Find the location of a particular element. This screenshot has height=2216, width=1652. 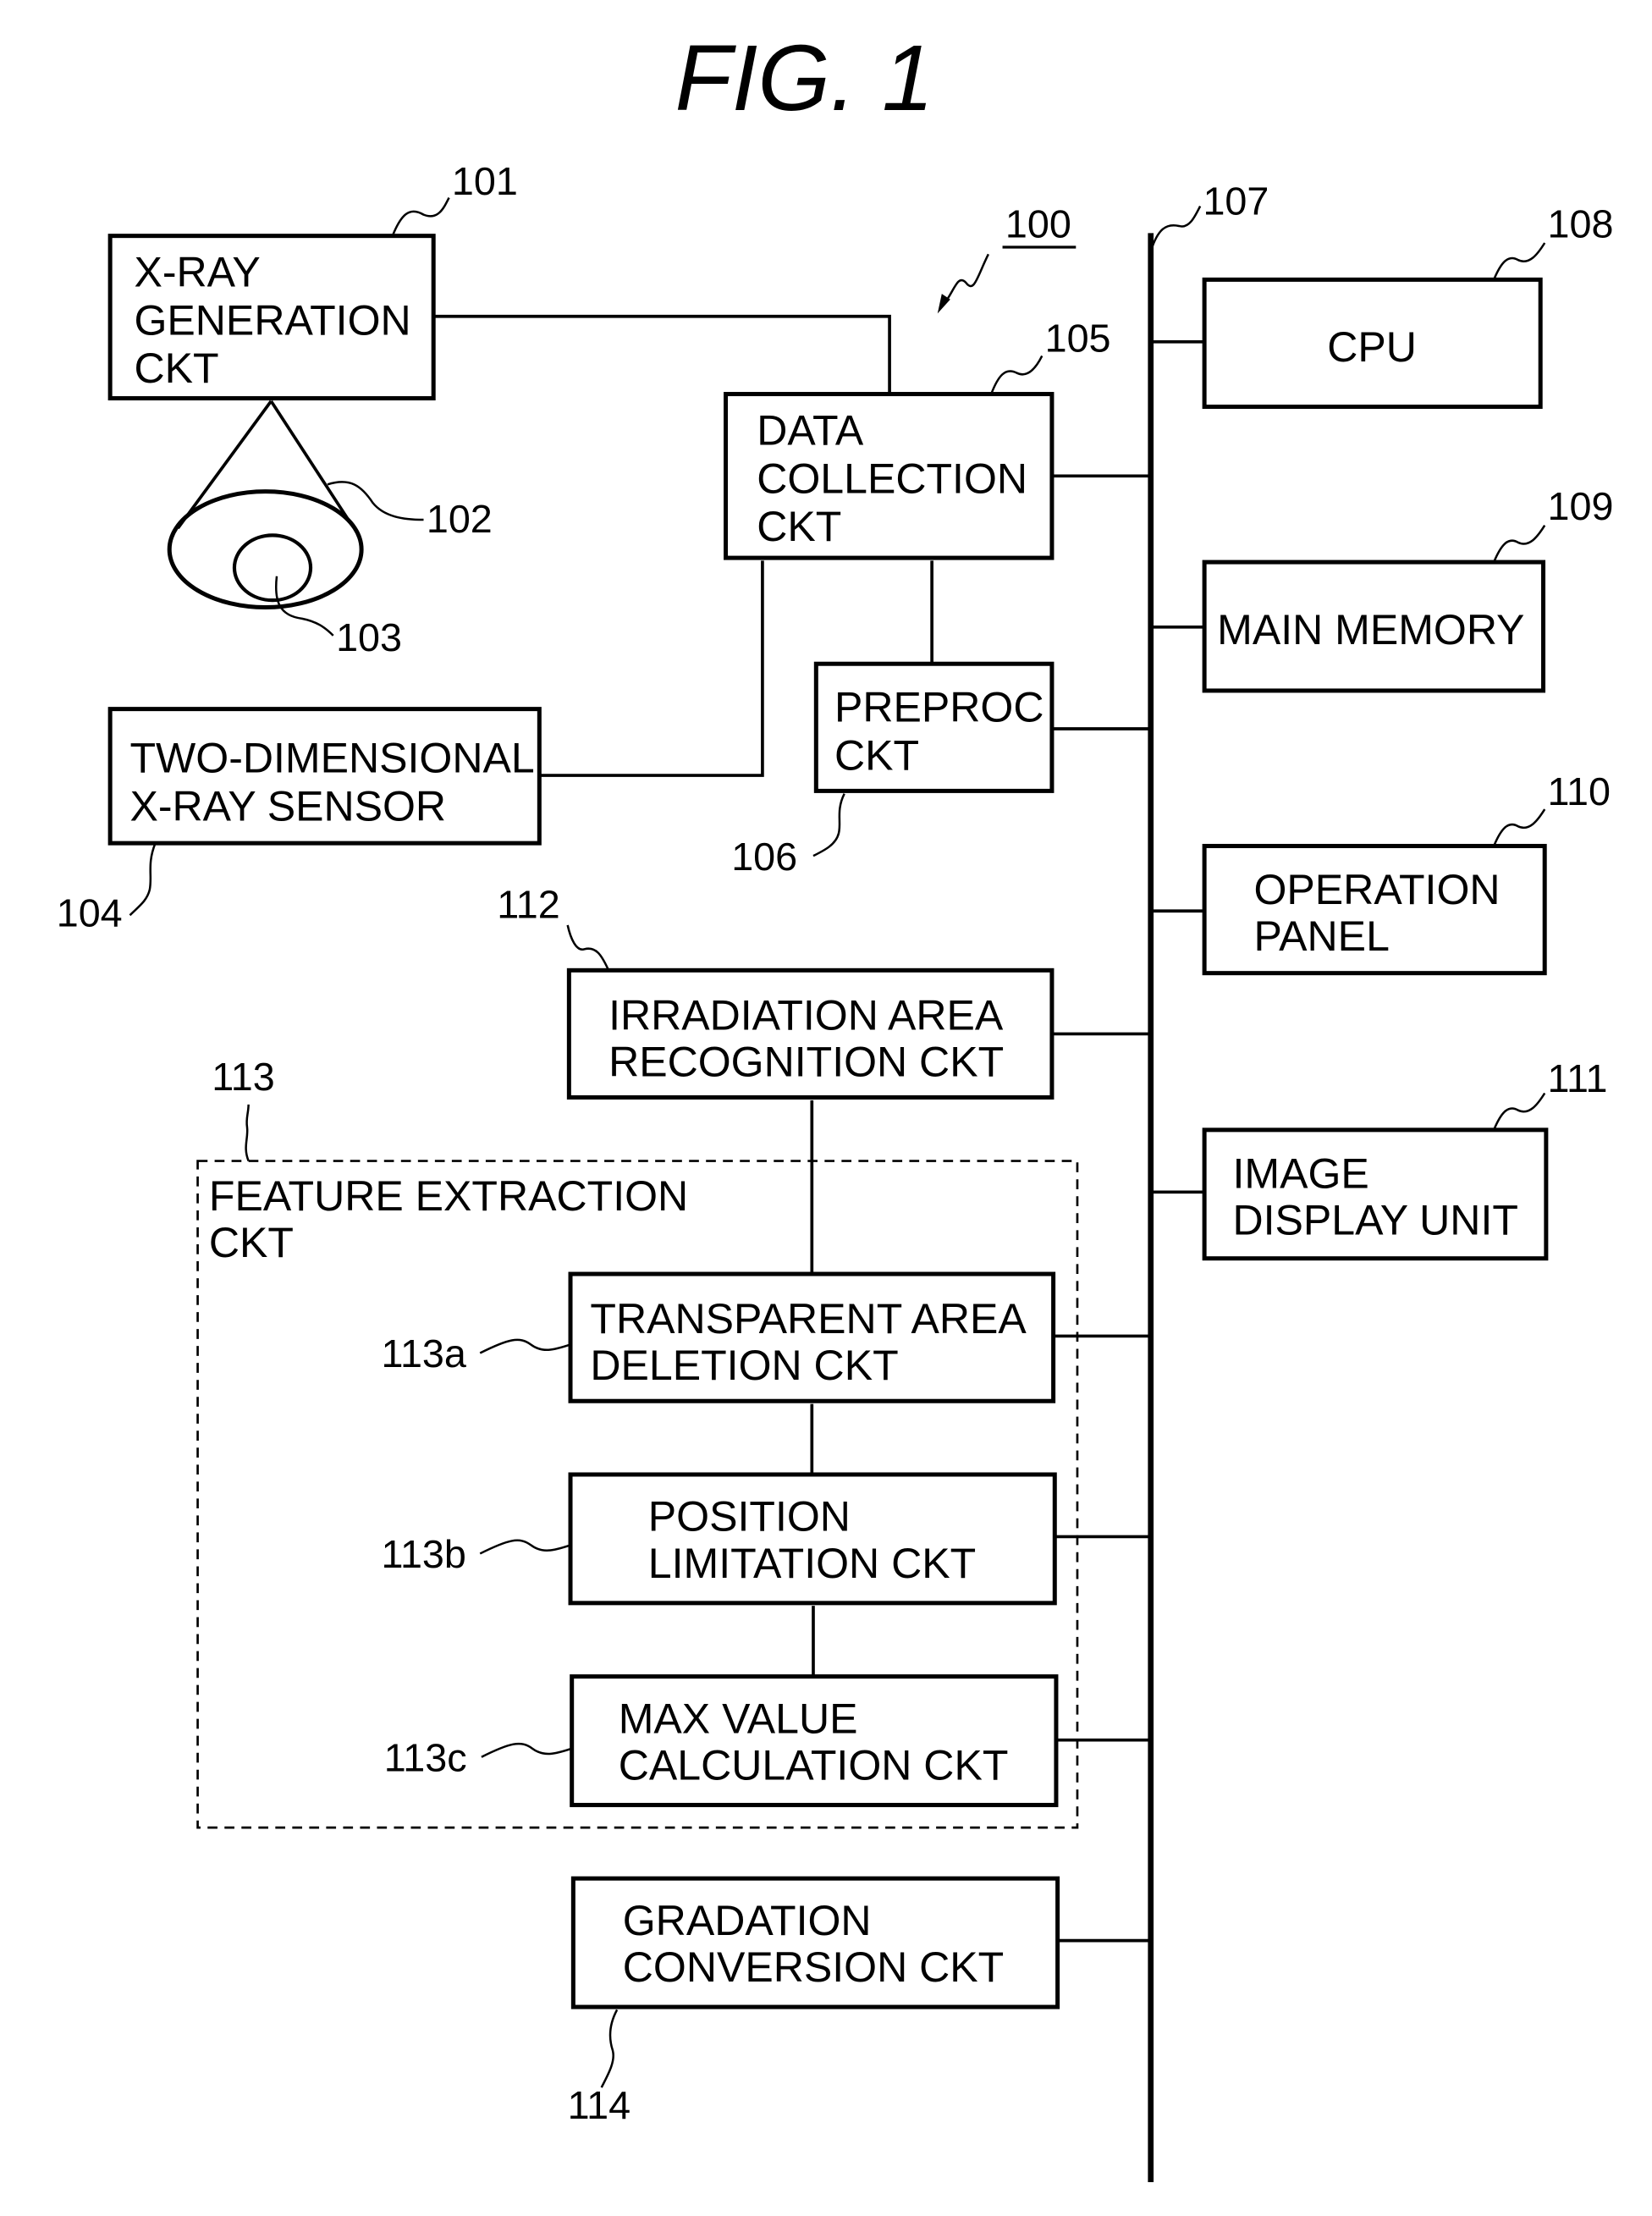

block-label: DISPLAY UNIT is located at coordinates (1374, 1219).